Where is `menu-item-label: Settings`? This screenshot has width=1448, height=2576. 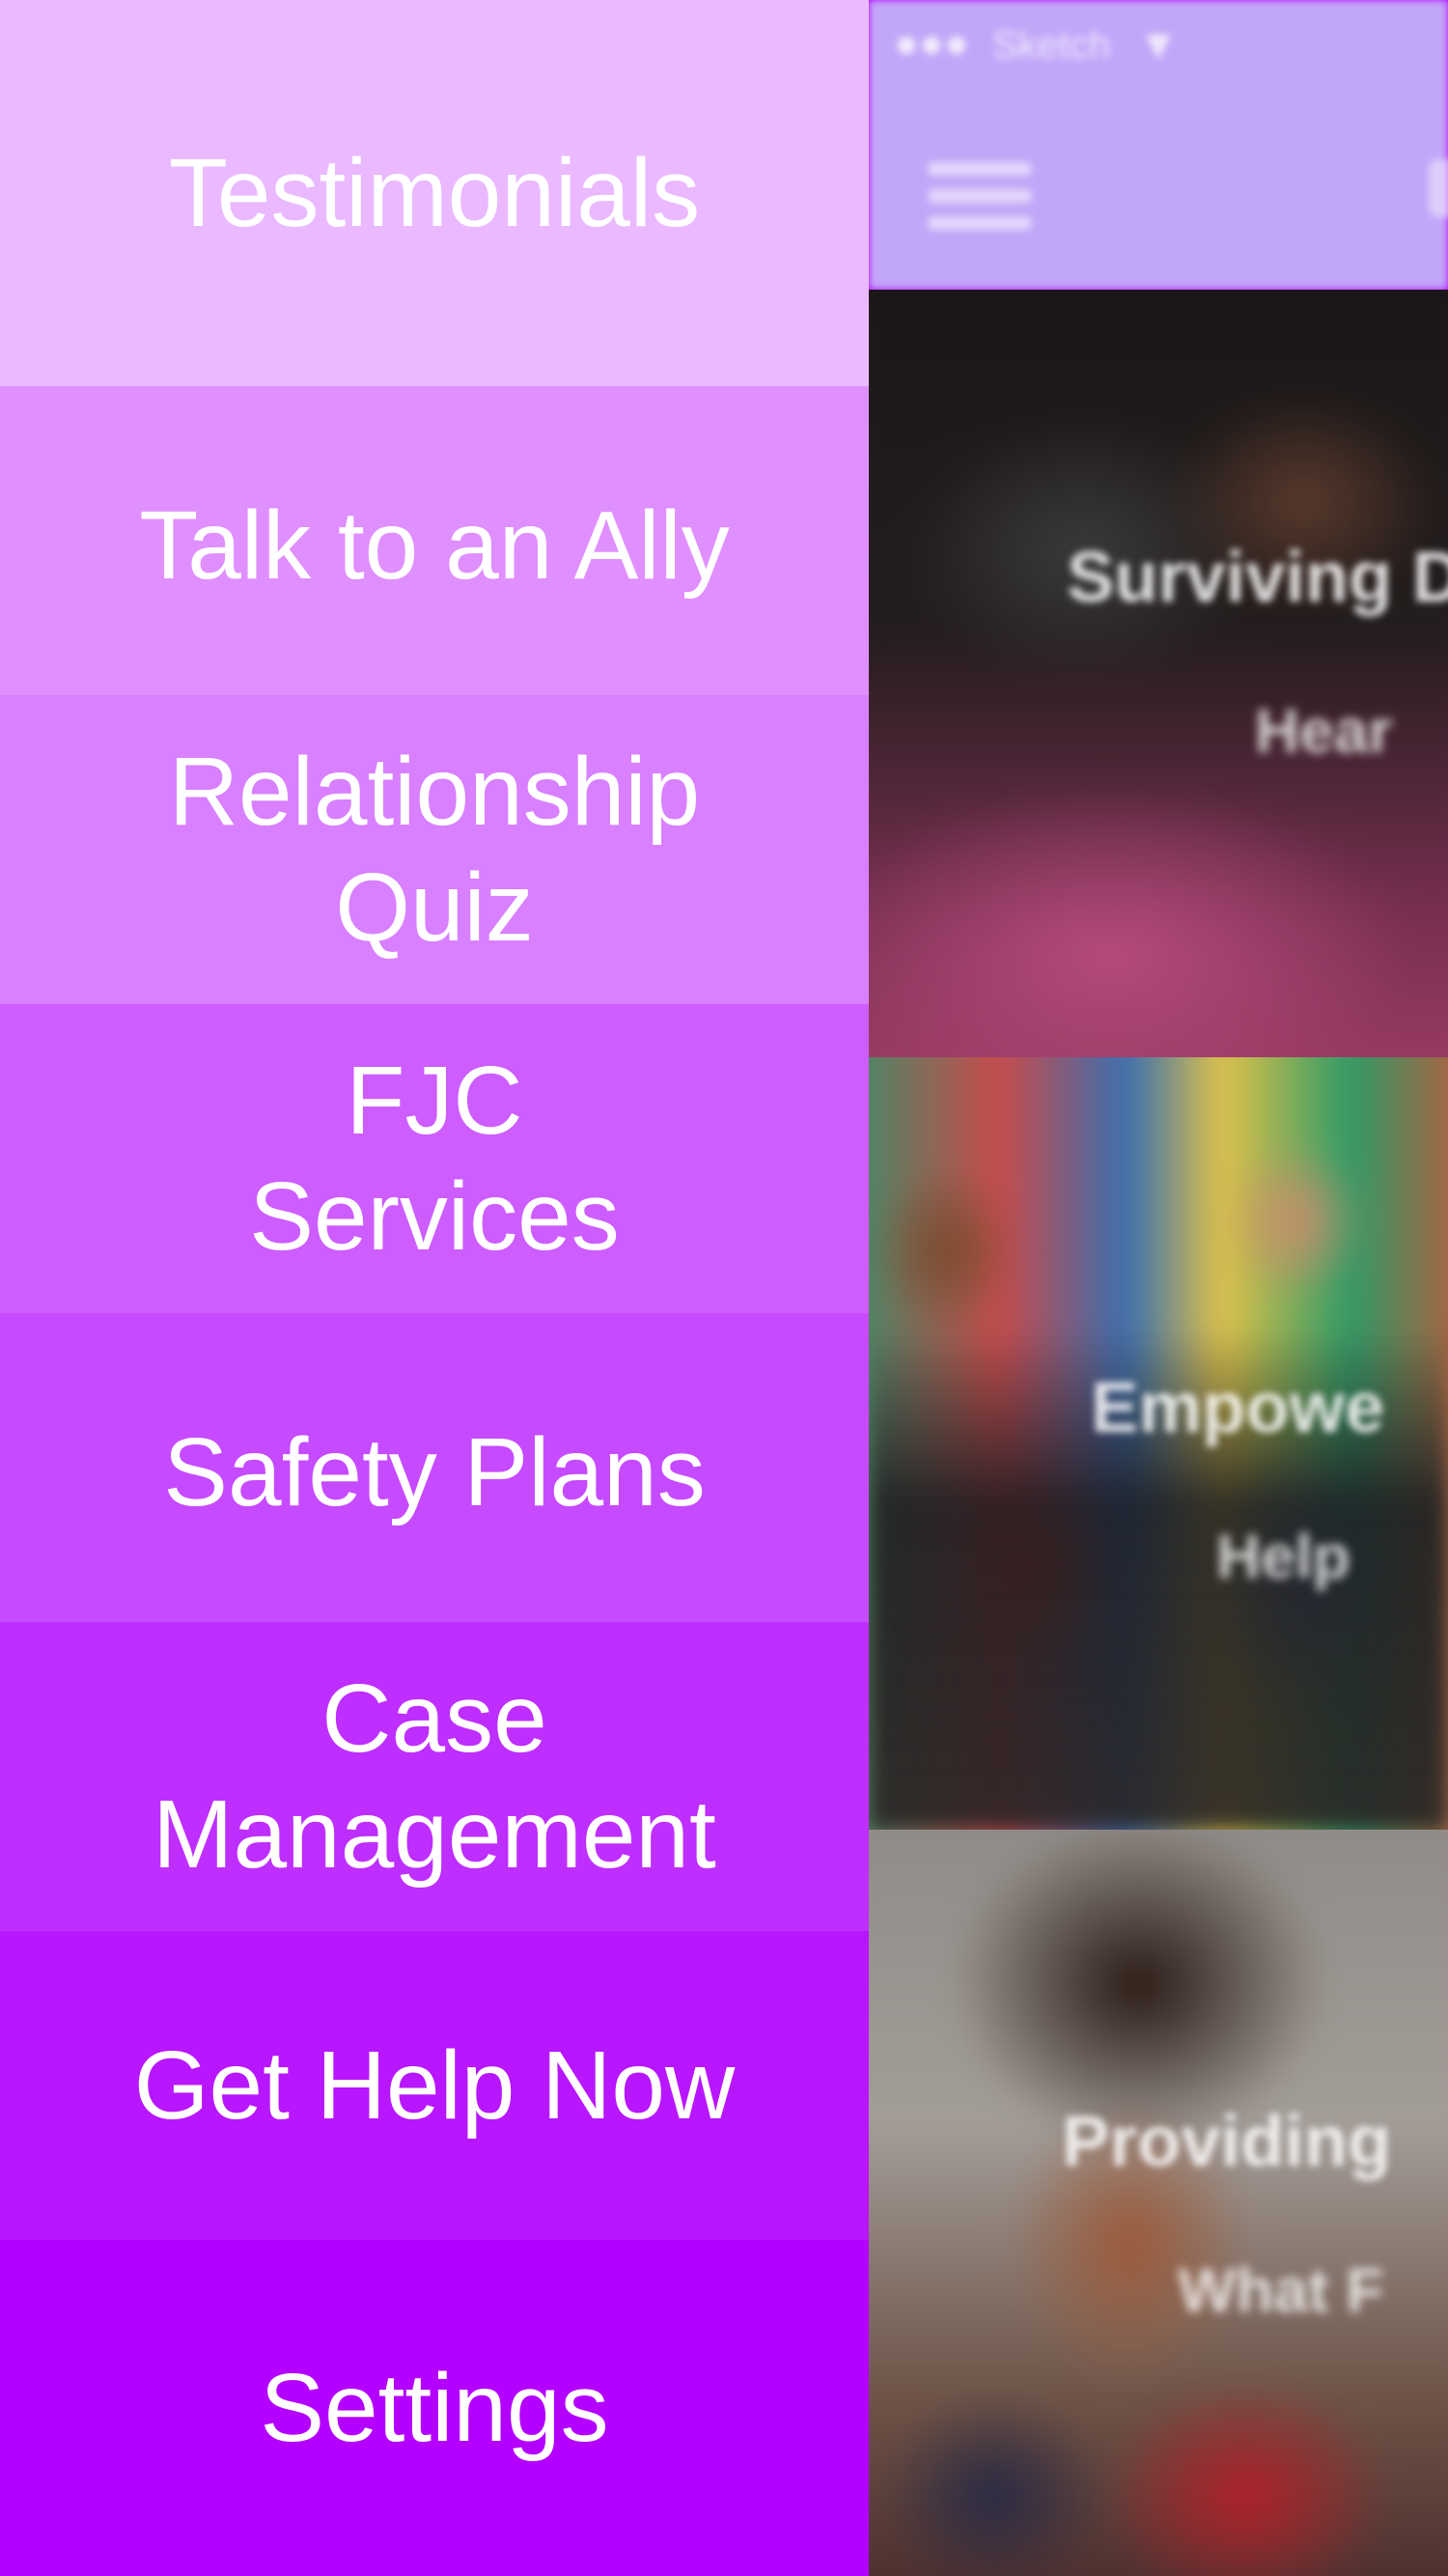
menu-item-label: Settings is located at coordinates (435, 2408).